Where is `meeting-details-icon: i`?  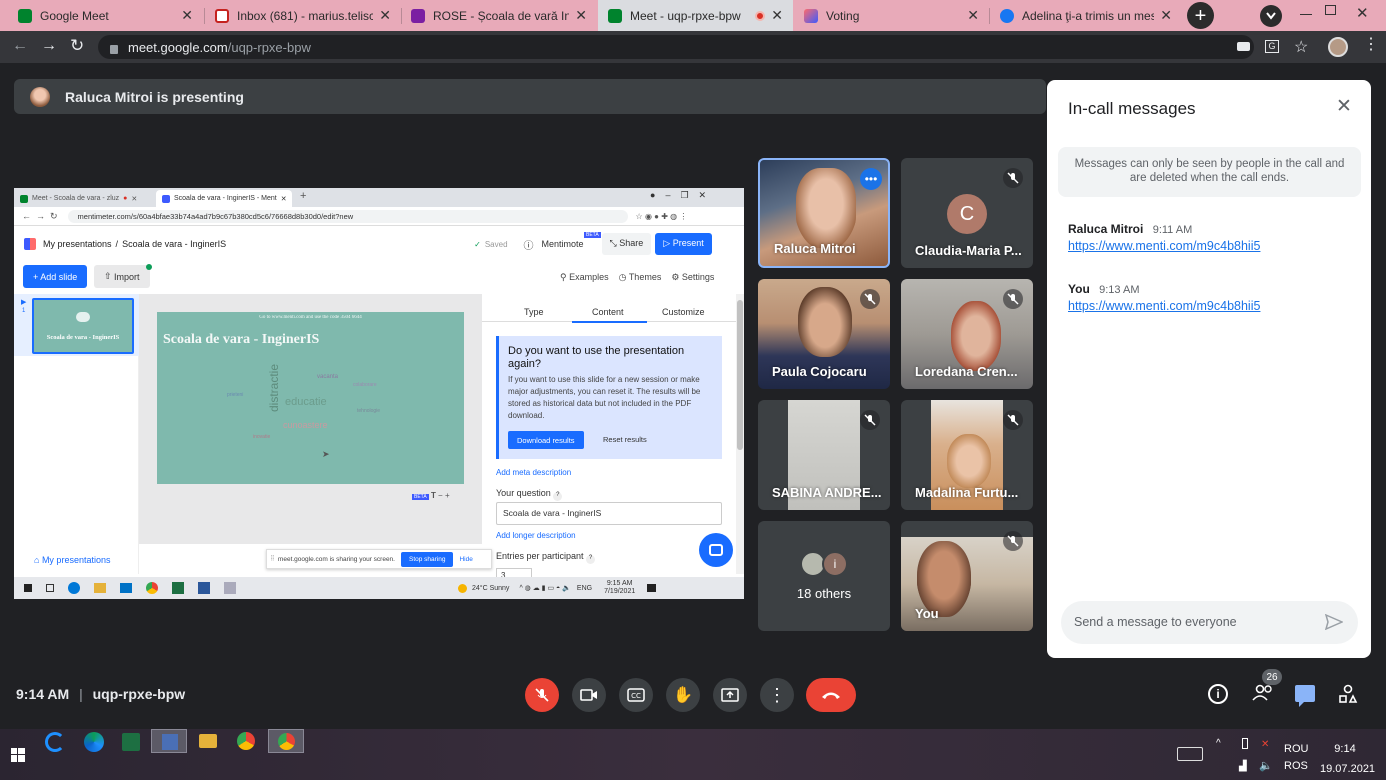
meeting-details-icon: i is located at coordinates (1218, 694).